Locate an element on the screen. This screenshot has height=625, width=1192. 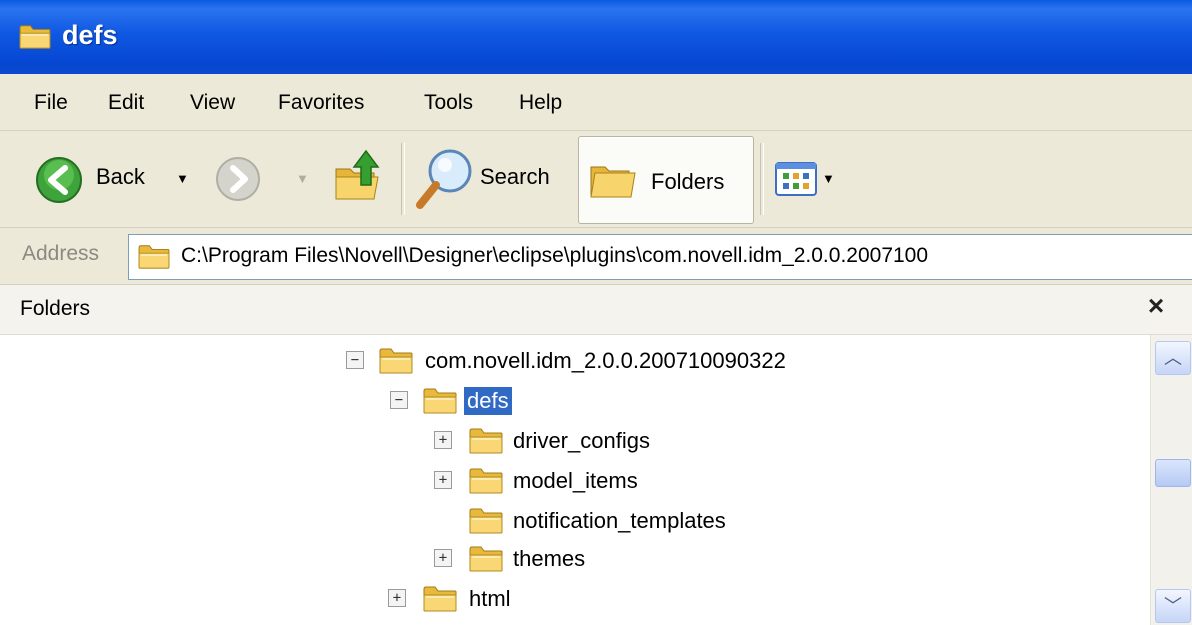
address-label: Address is located at coordinates (61, 253).